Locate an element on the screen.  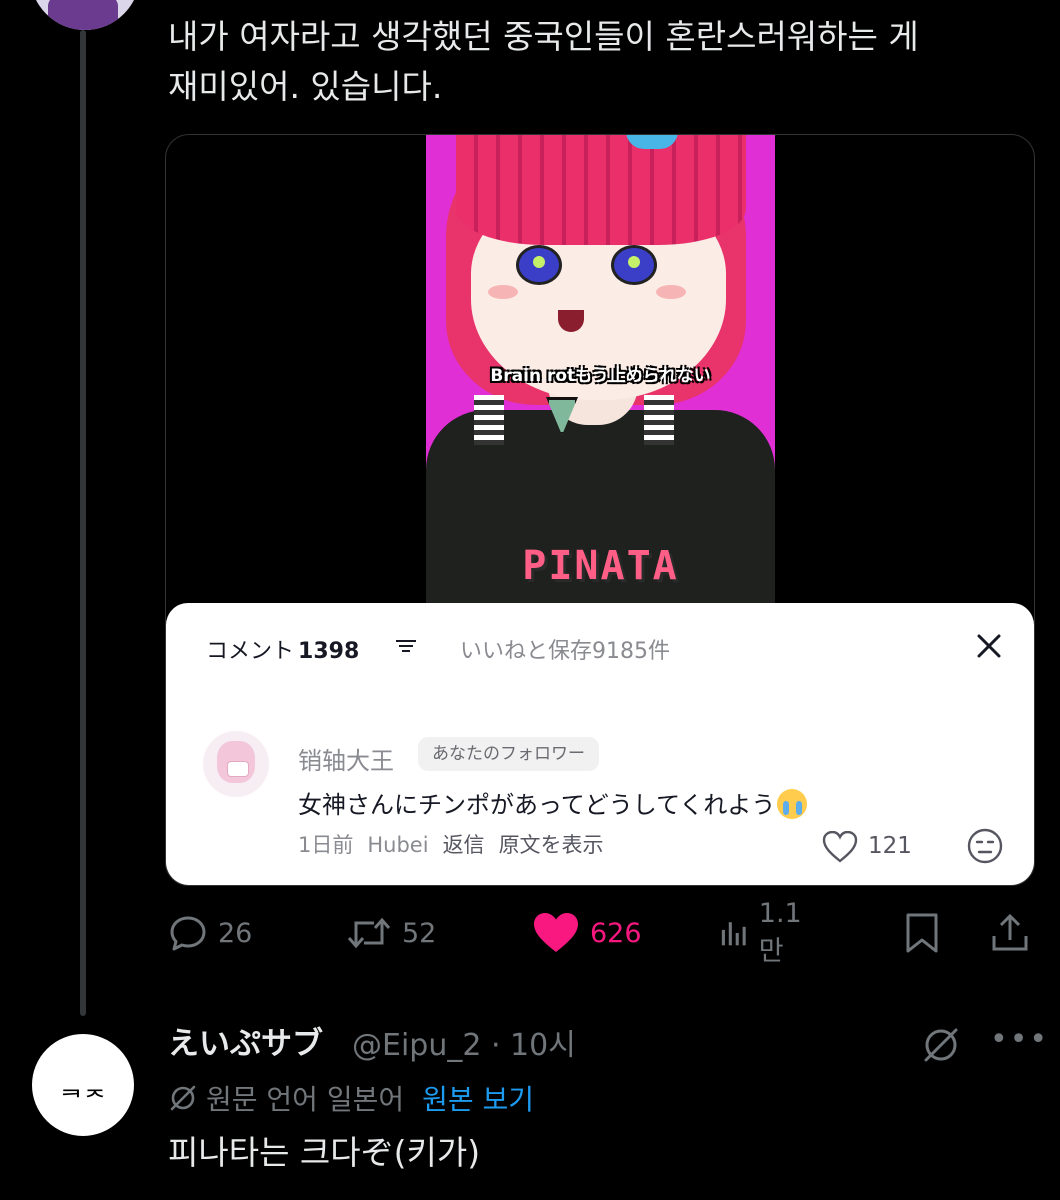
like-action: 626 is located at coordinates (587, 933).